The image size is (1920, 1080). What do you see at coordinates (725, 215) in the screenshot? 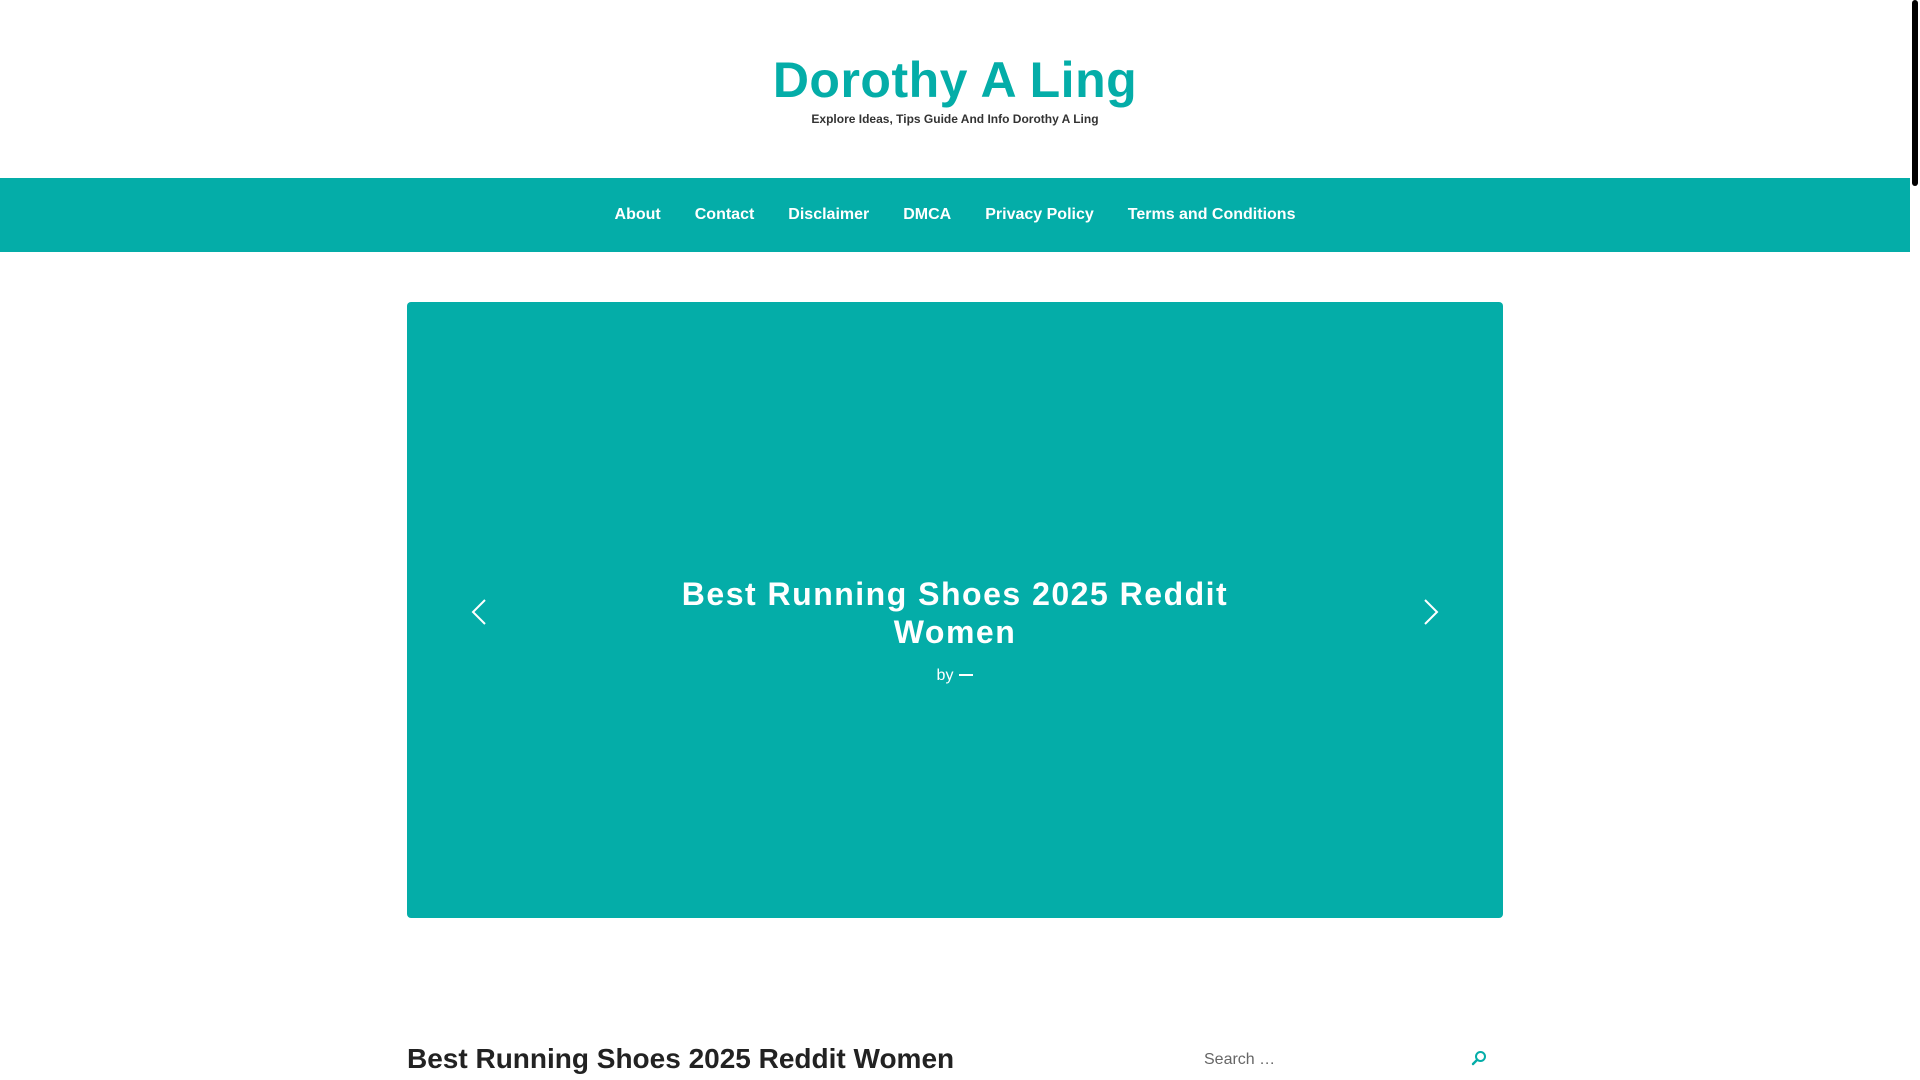
I see `nav-item-contact: Contact` at bounding box center [725, 215].